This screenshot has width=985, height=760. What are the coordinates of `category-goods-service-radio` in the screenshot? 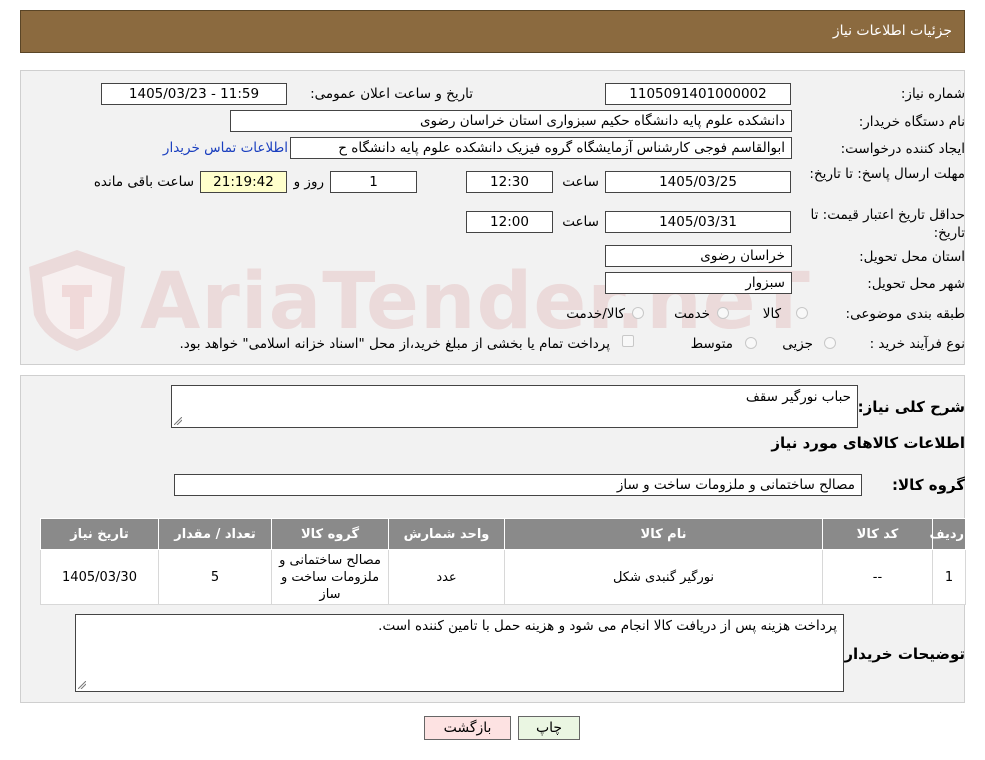 It's located at (638, 313).